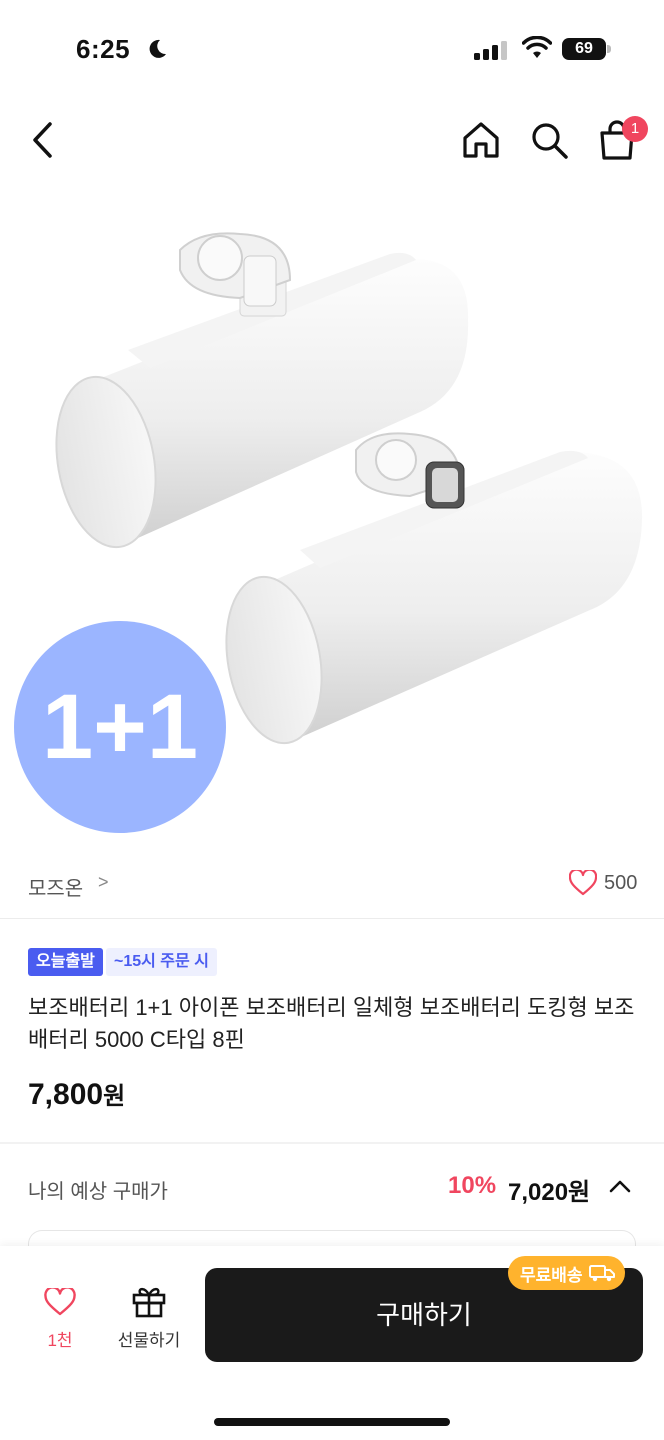  What do you see at coordinates (621, 883) in the screenshot?
I see `like-count: 500` at bounding box center [621, 883].